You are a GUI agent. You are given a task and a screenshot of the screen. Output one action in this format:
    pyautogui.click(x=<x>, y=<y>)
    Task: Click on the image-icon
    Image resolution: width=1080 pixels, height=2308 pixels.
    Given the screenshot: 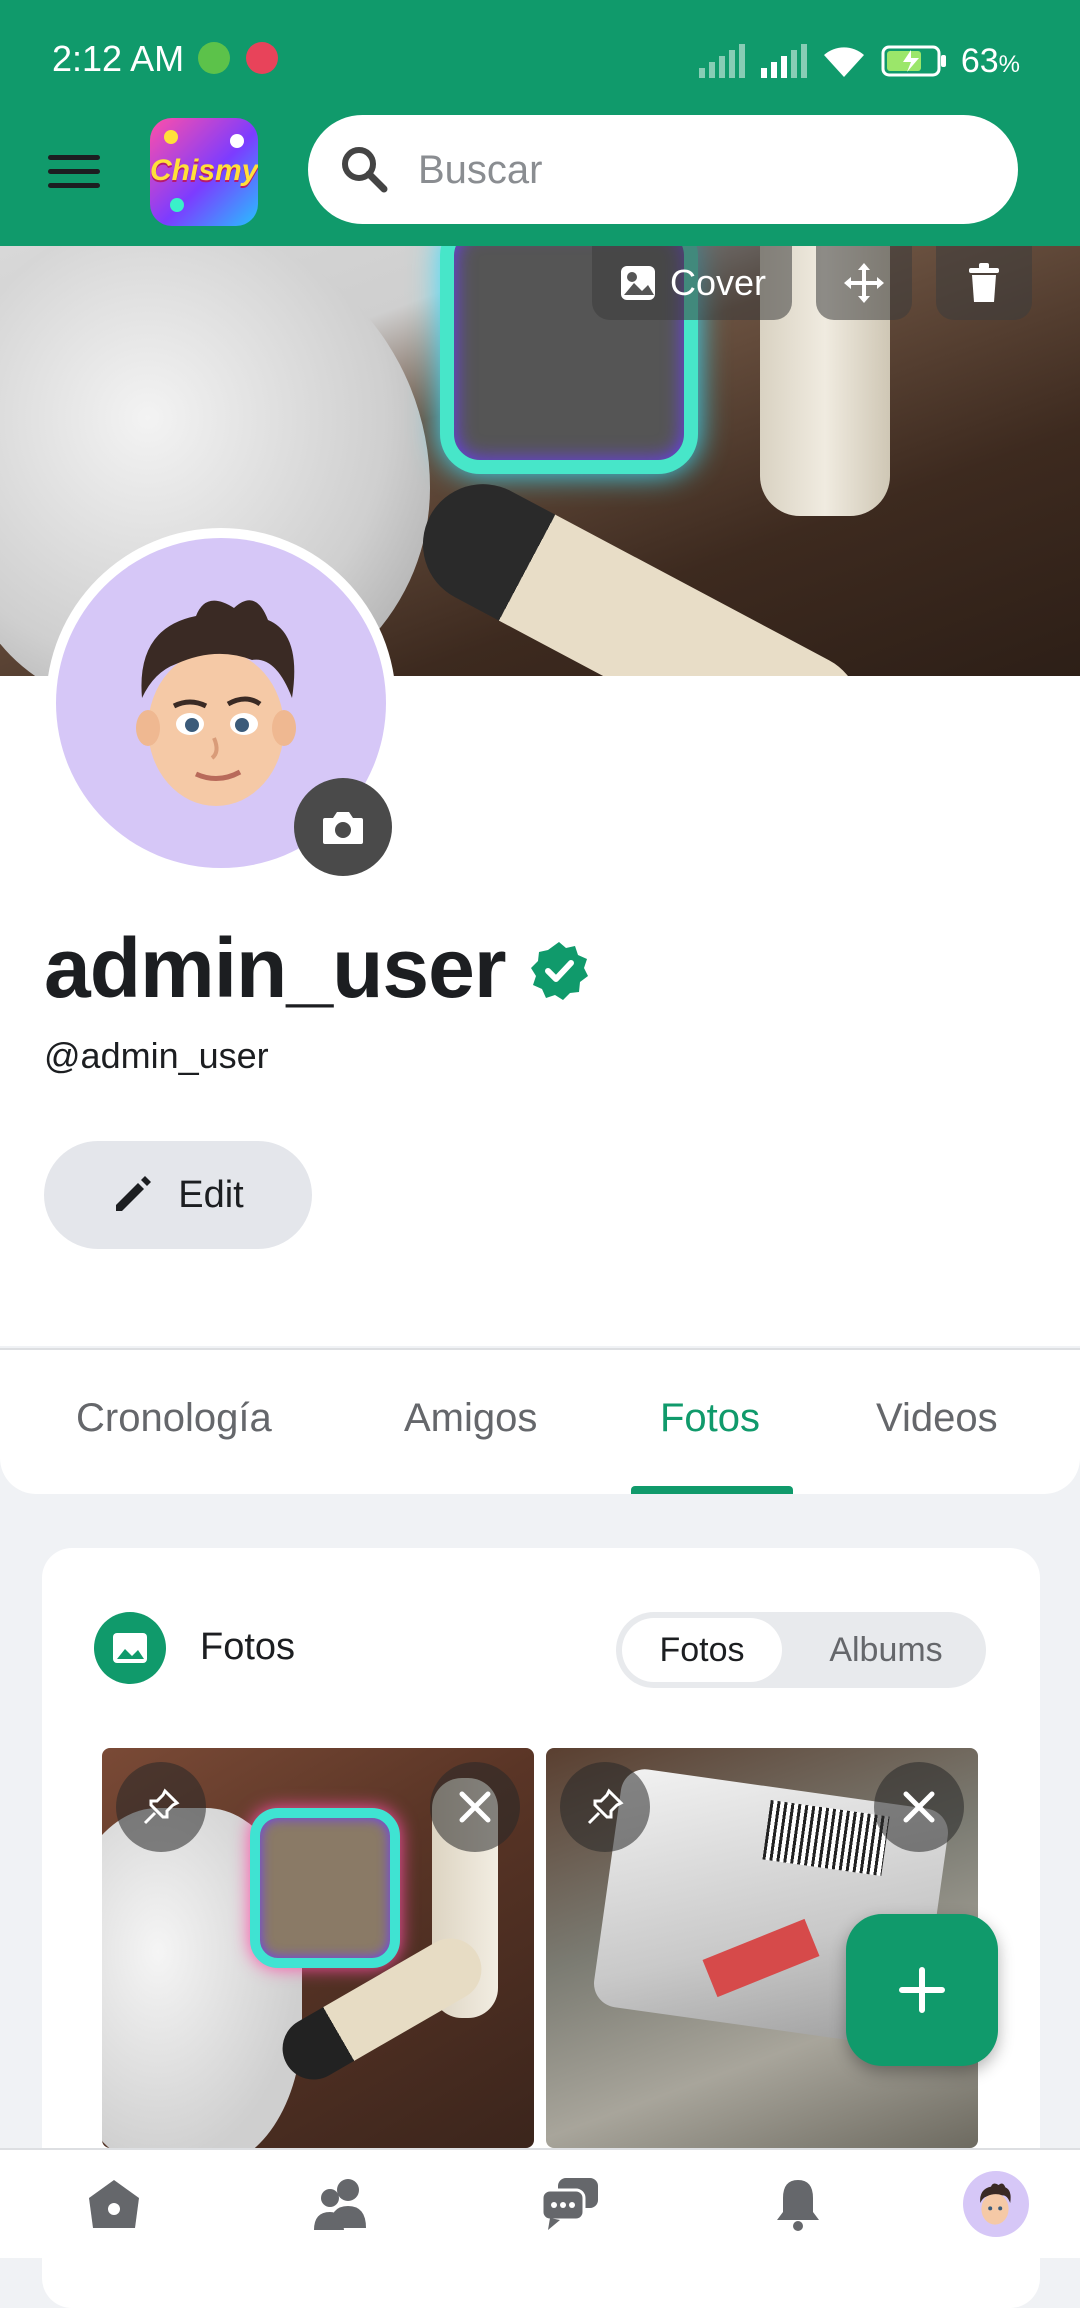 What is the action you would take?
    pyautogui.click(x=637, y=283)
    